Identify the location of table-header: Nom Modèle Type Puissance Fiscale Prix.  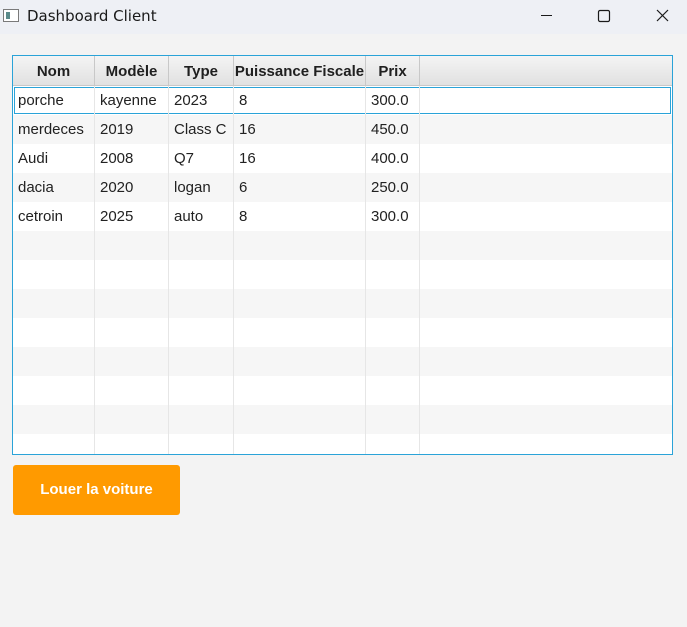
(342, 71).